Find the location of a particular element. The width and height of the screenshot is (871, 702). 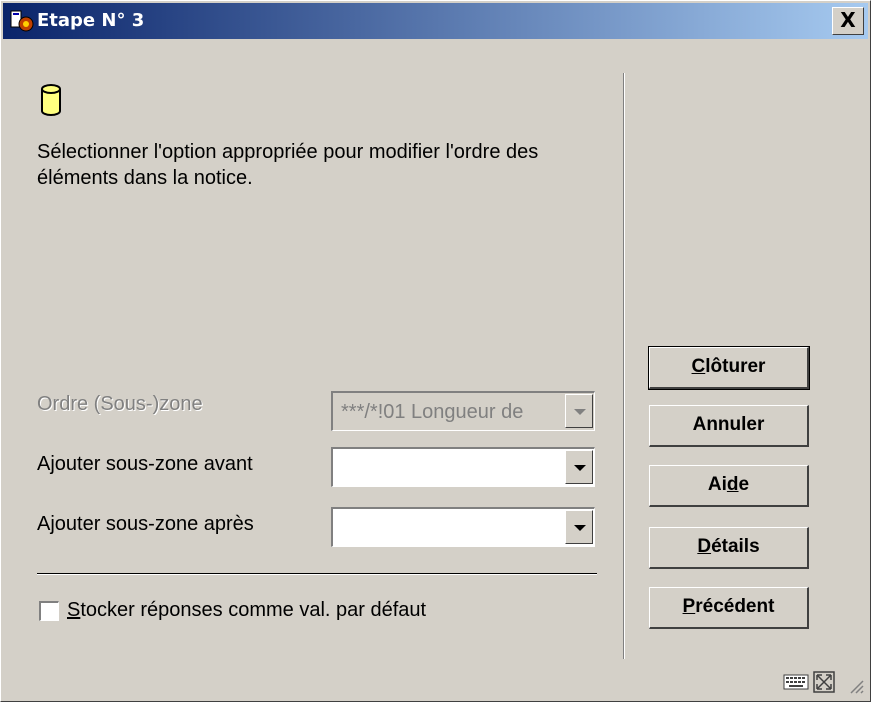

help-button: Aide is located at coordinates (729, 486).